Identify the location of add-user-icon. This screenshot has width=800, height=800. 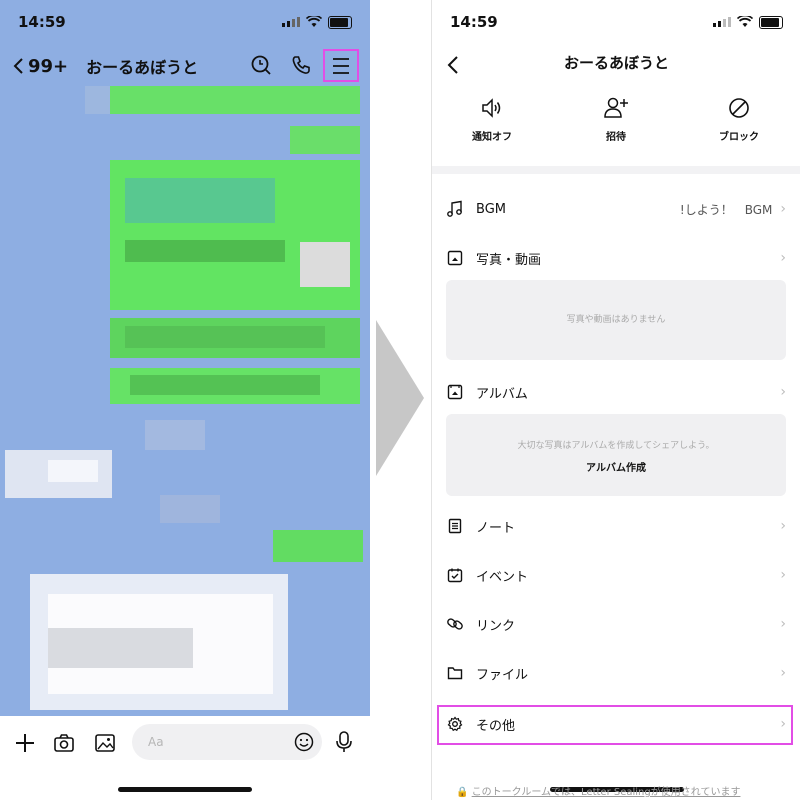
(616, 107).